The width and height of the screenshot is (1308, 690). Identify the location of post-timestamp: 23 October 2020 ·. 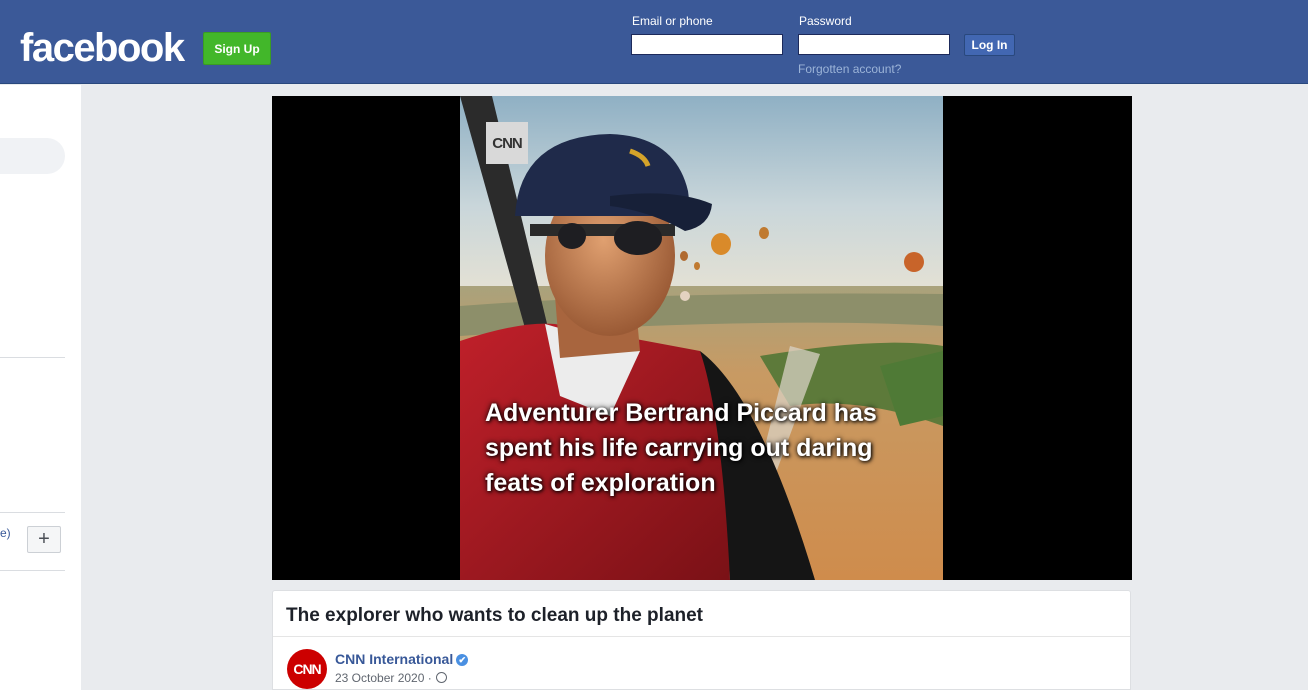
(391, 678).